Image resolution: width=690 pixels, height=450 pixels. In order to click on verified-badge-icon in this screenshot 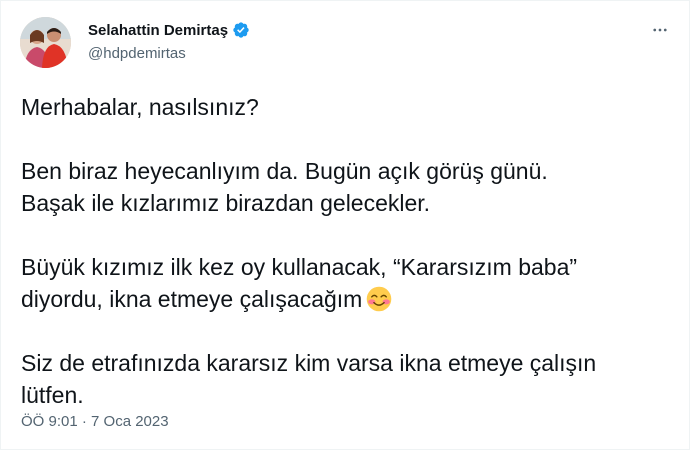, I will do `click(241, 30)`.